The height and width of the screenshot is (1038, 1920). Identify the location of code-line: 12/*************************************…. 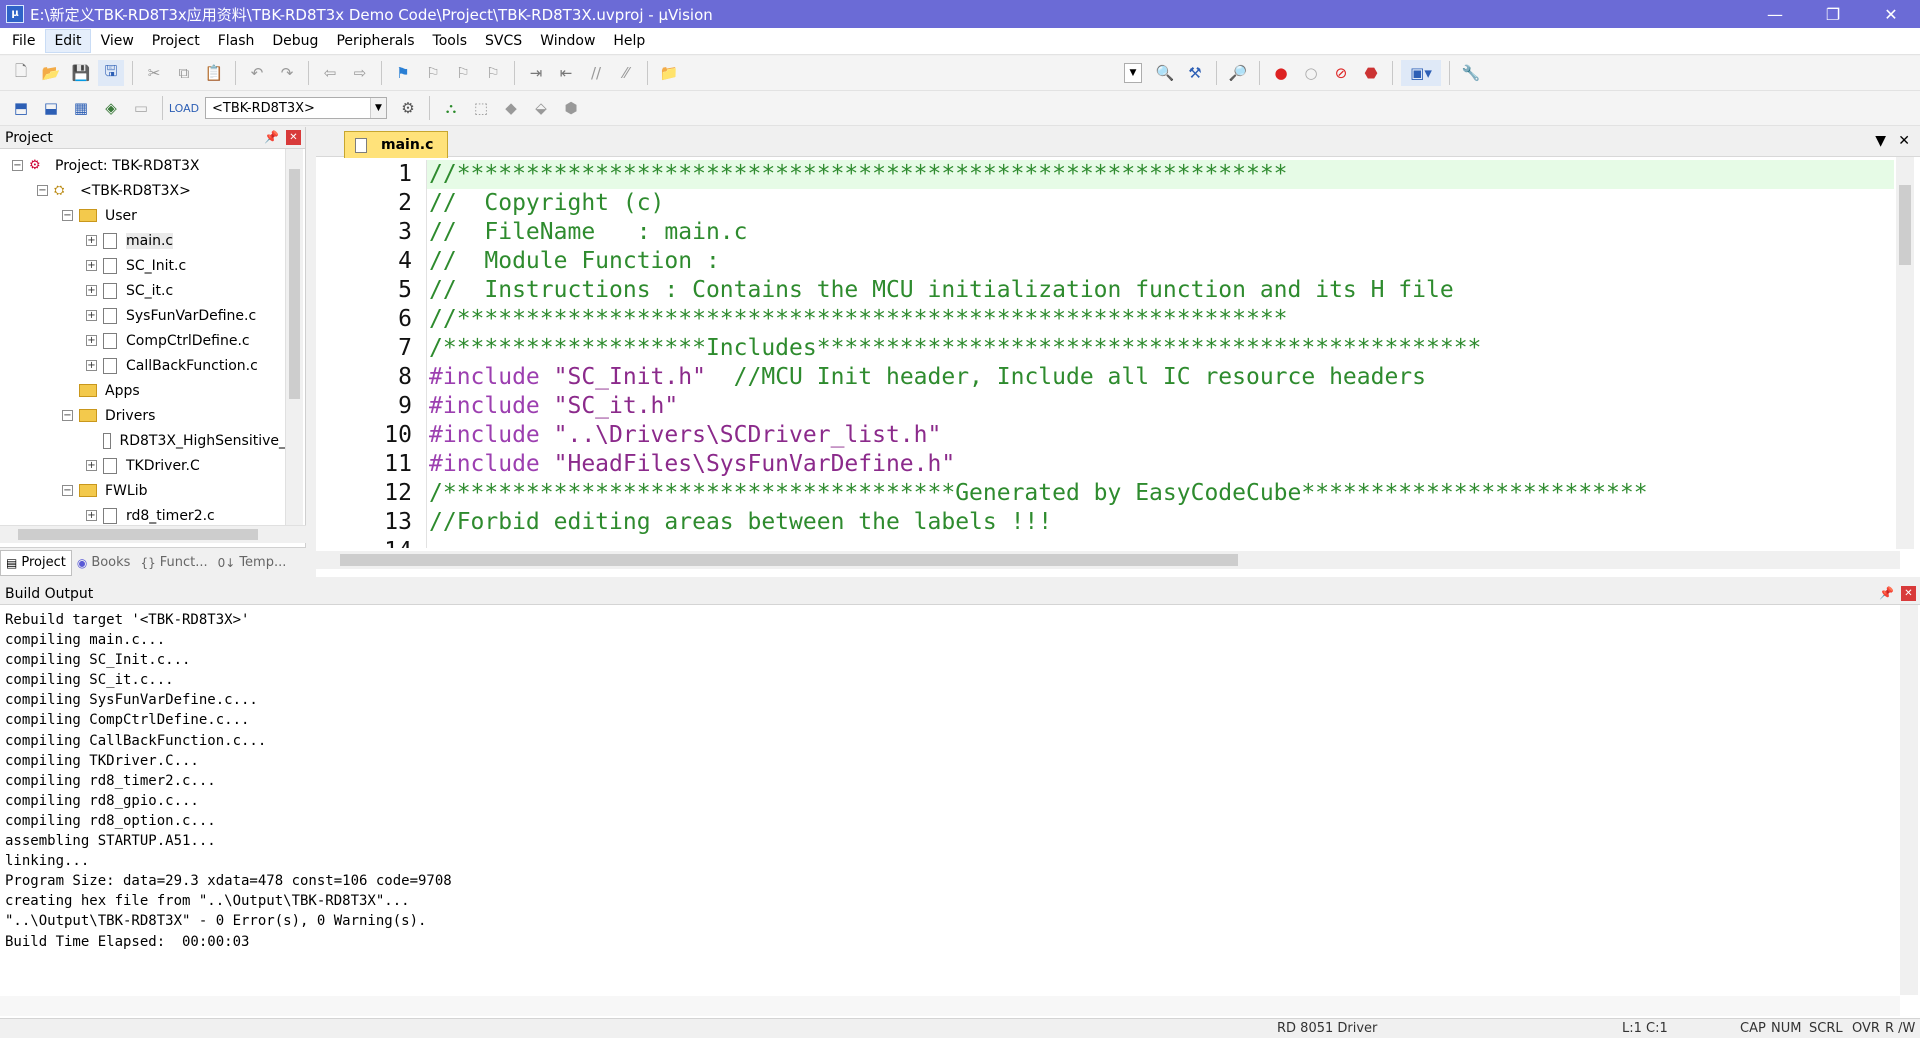
(1108, 493).